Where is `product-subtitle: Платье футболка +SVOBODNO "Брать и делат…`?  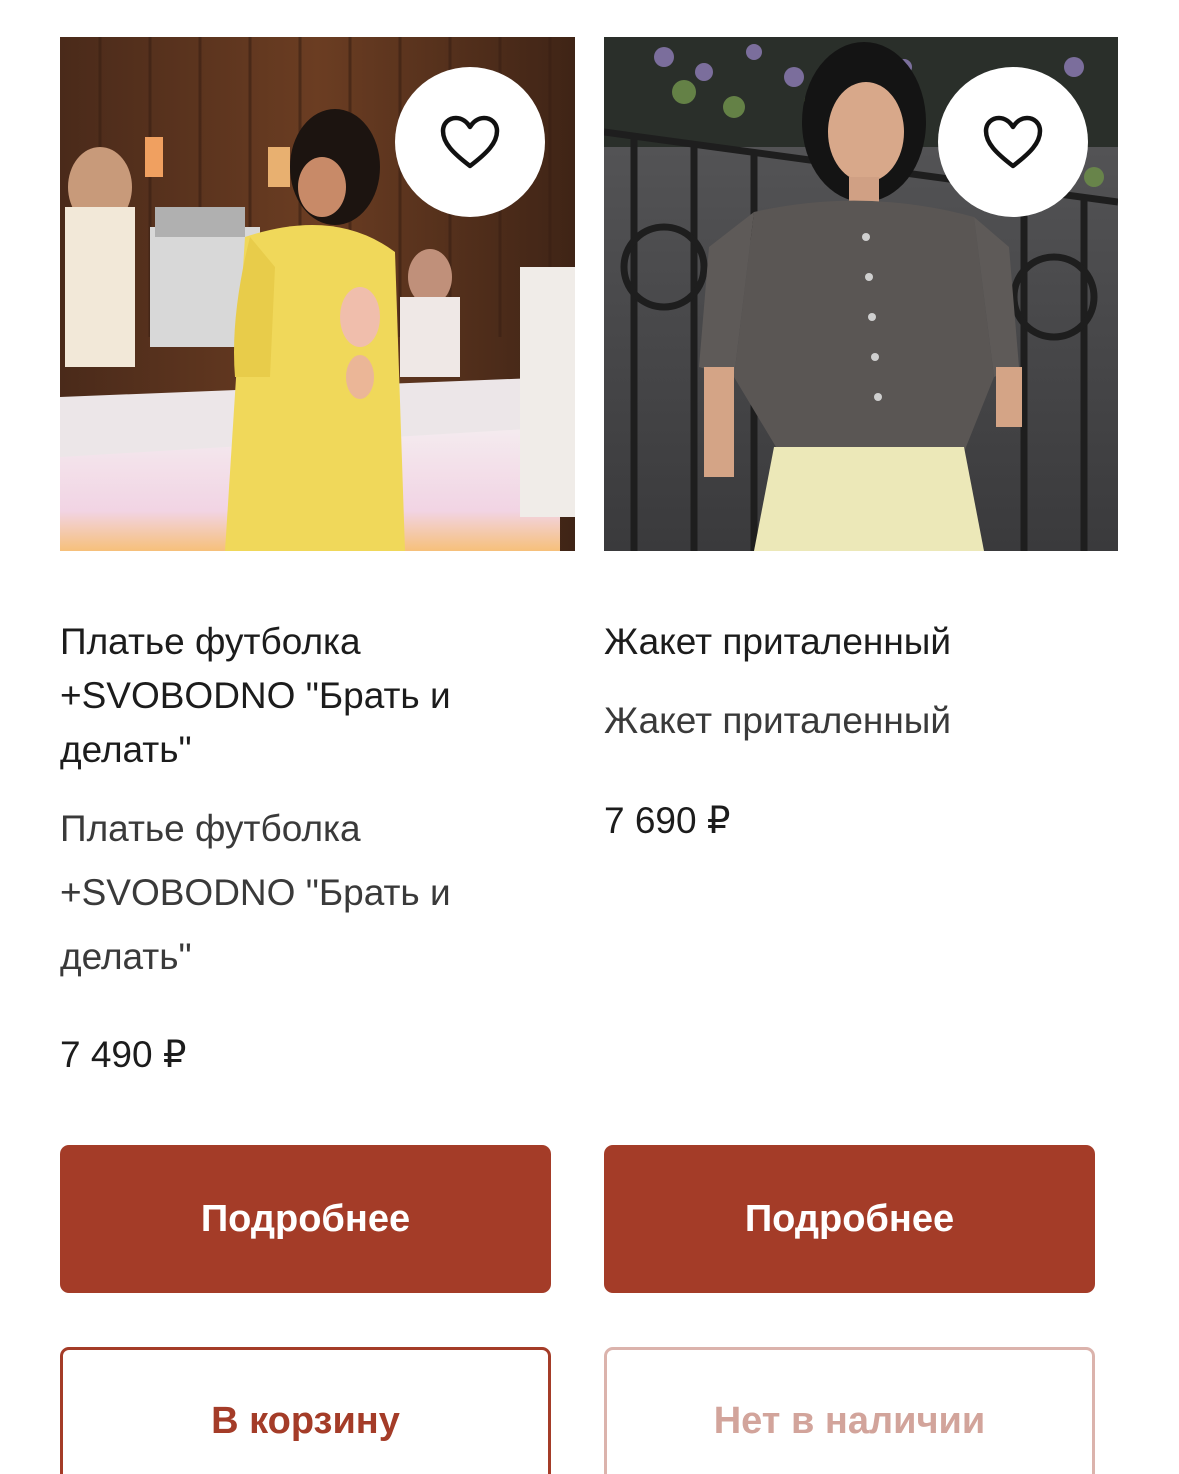 product-subtitle: Платье футболка +SVOBODNO "Брать и делат… is located at coordinates (255, 892).